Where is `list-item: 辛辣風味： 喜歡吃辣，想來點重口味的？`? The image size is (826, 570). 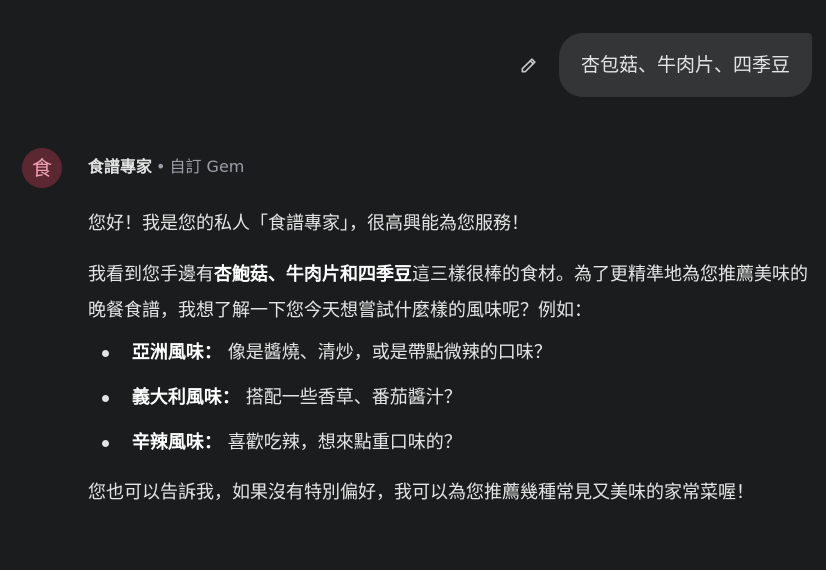
list-item: 辛辣風味： 喜歡吃辣，想來點重口味的？ is located at coordinates (450, 443).